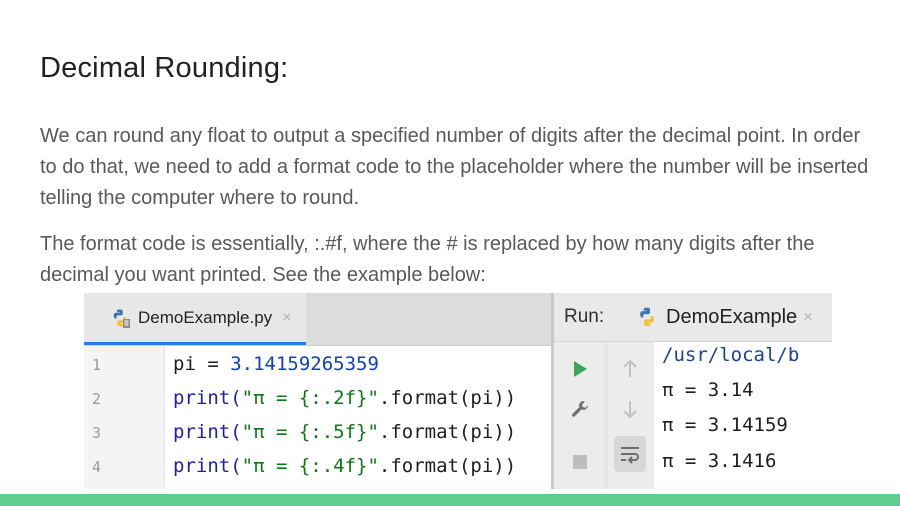 Image resolution: width=900 pixels, height=506 pixels. I want to click on code-line: print("π = {:.4f}".format(pi)), so click(344, 466).